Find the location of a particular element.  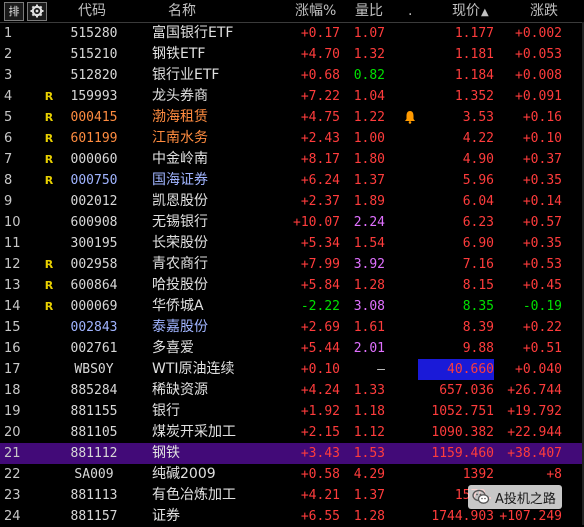

row-number: 8 is located at coordinates (8, 180).